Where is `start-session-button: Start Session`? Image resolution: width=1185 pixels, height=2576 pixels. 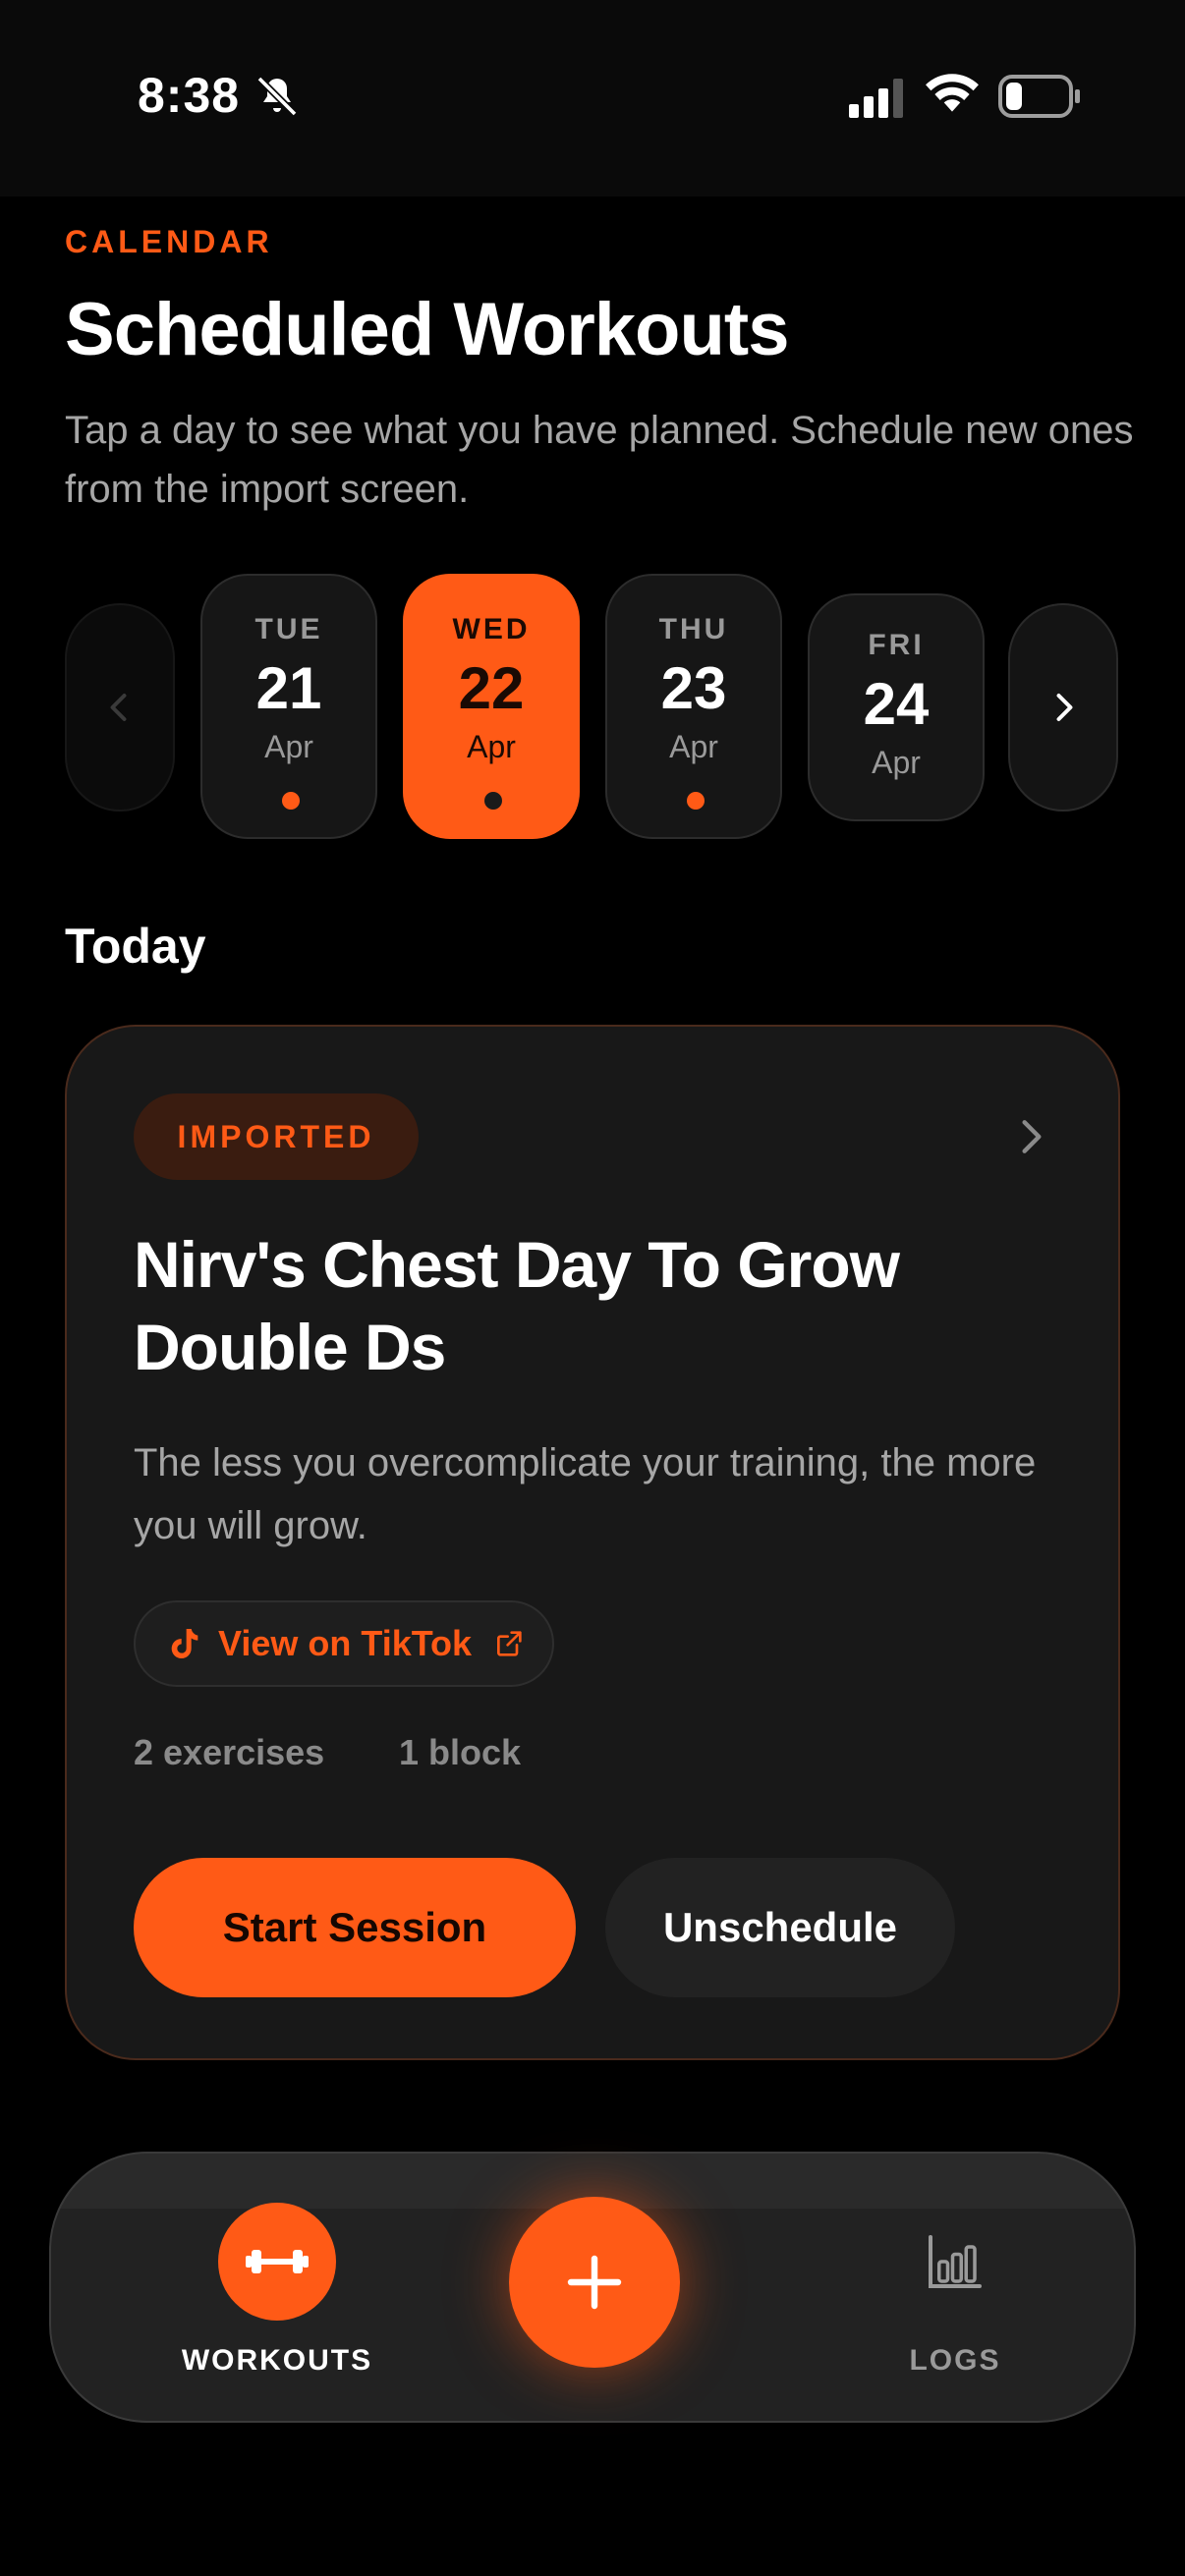 start-session-button: Start Session is located at coordinates (355, 1927).